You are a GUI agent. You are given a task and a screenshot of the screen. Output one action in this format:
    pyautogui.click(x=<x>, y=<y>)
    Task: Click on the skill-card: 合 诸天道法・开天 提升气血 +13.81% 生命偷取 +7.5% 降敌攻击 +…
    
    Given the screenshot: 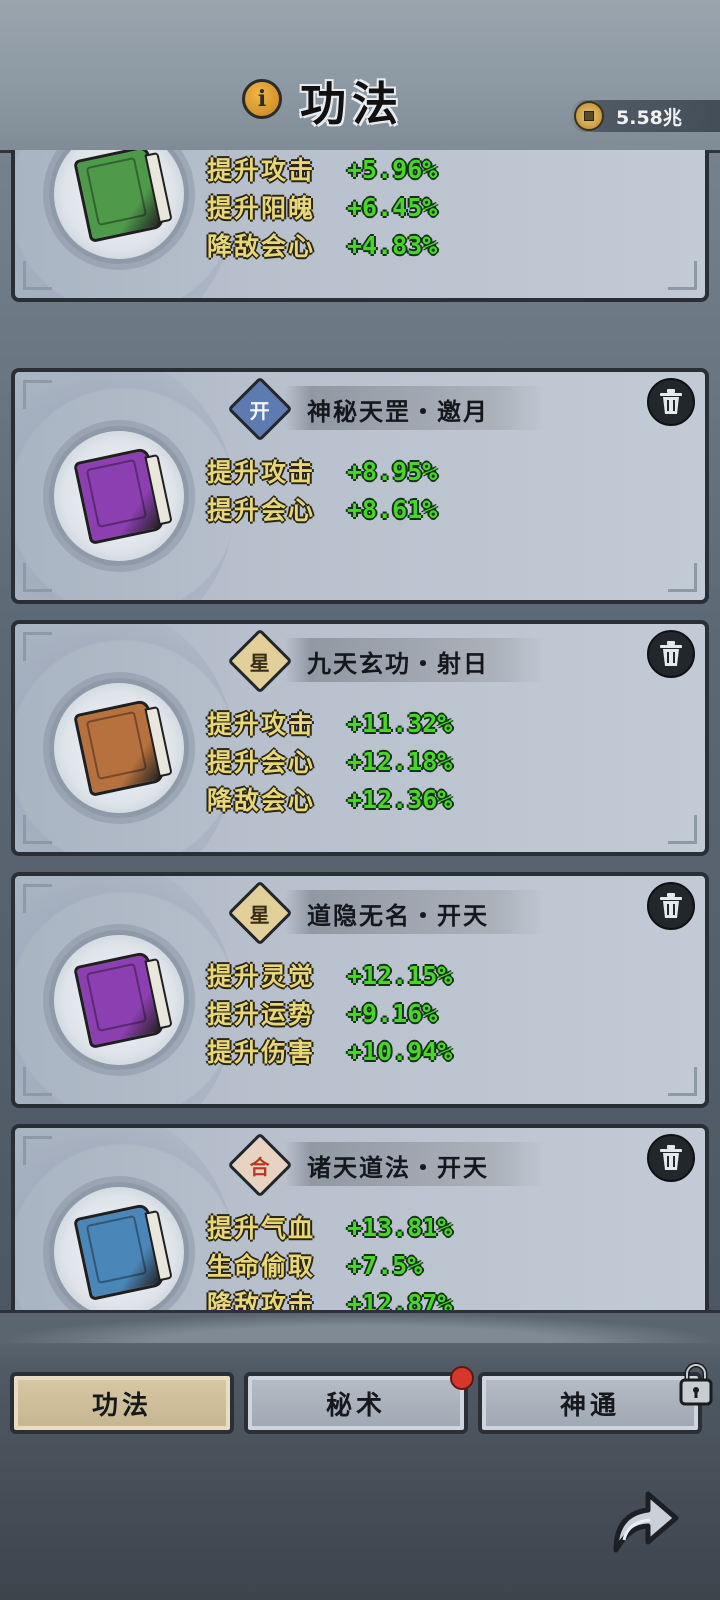 What is the action you would take?
    pyautogui.click(x=360, y=1227)
    